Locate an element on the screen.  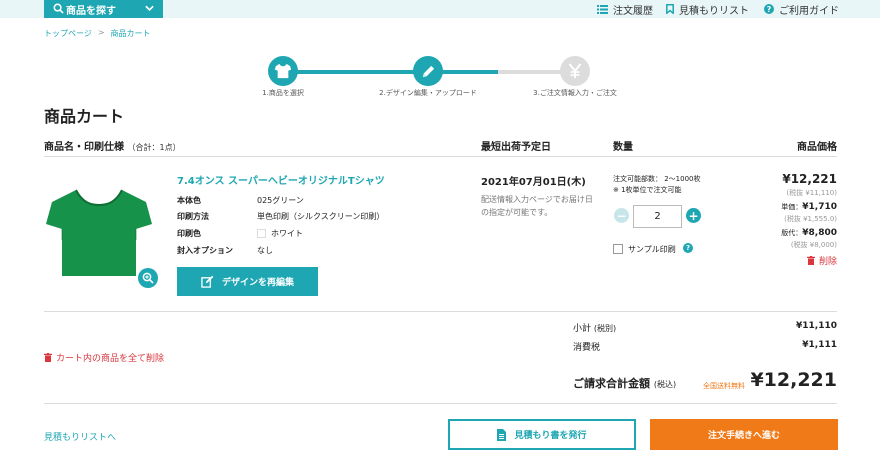
nav-estimate-list-label: 見積もりリスト is located at coordinates (714, 11).